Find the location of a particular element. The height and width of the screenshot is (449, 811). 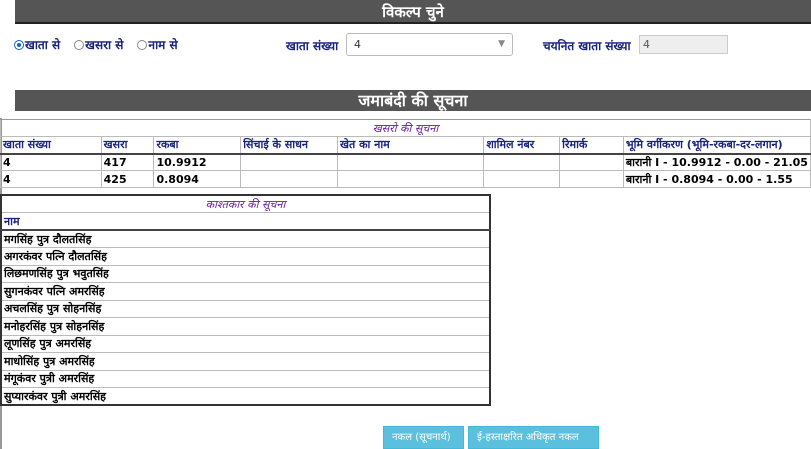

owner-name: मनोहरसिंह पुत्र सोहनसिंह is located at coordinates (245, 326).